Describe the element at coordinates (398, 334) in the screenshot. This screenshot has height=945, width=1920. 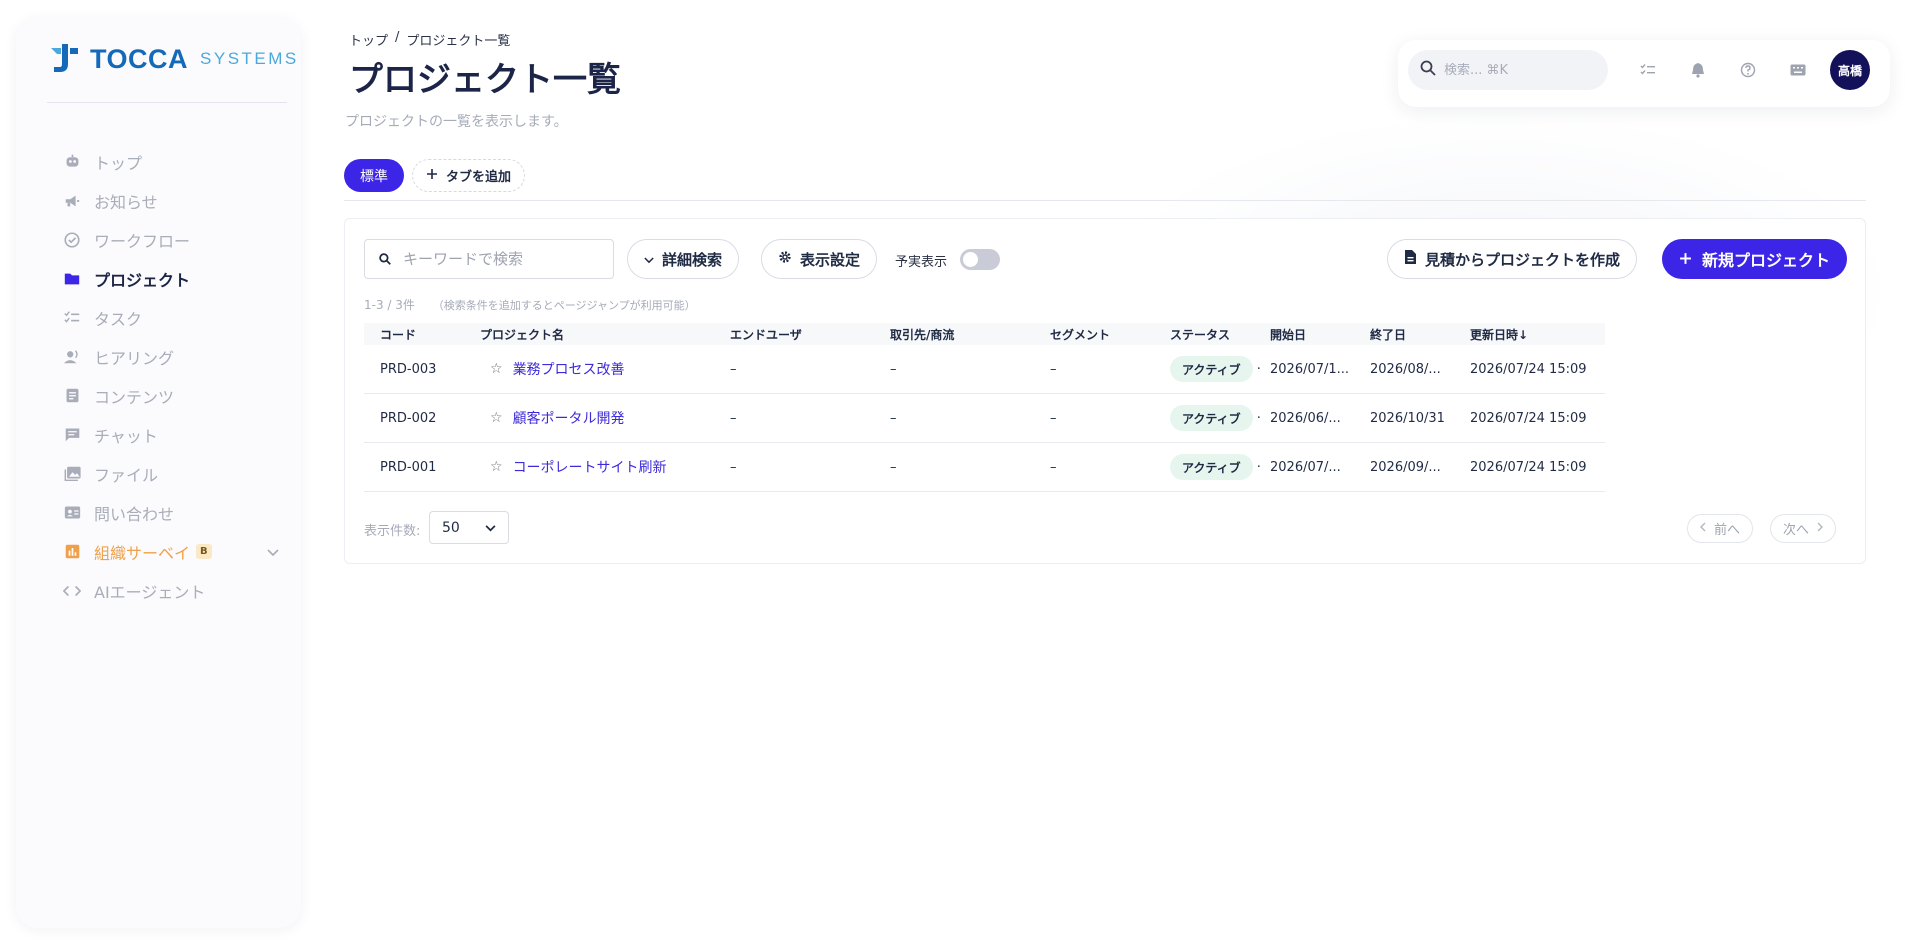
I see `column-header-code: コード` at that location.